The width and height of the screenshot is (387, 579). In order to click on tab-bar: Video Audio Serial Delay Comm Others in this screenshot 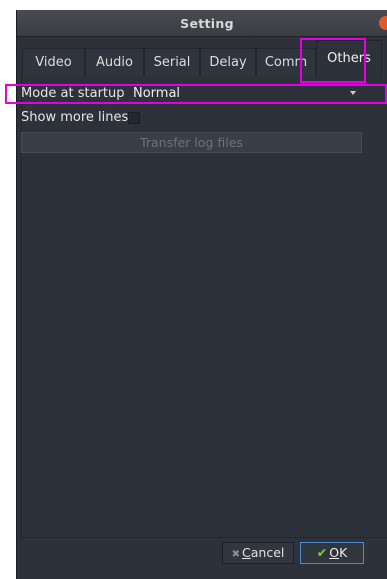, I will do `click(201, 58)`.